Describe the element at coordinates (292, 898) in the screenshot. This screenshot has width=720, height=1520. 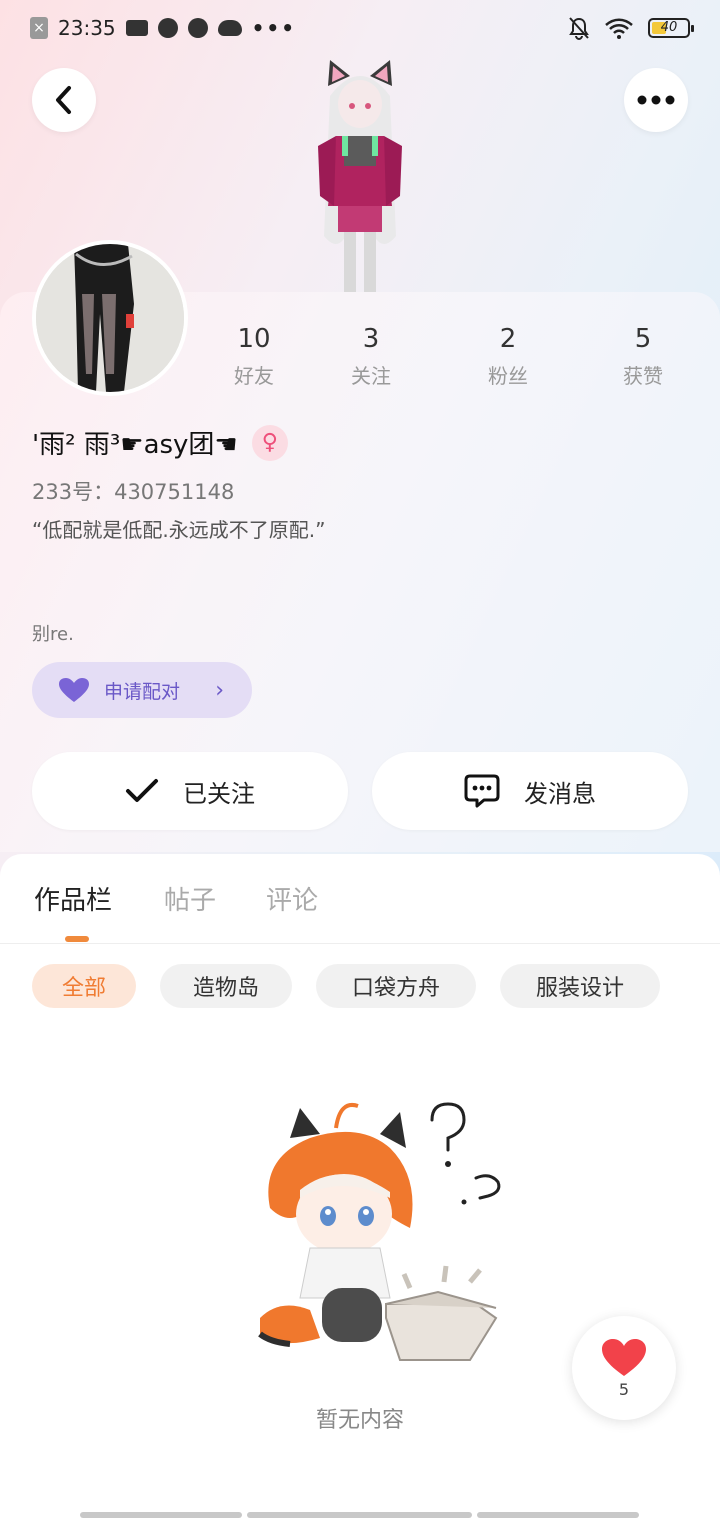
I see `tab-comments: 评论` at that location.